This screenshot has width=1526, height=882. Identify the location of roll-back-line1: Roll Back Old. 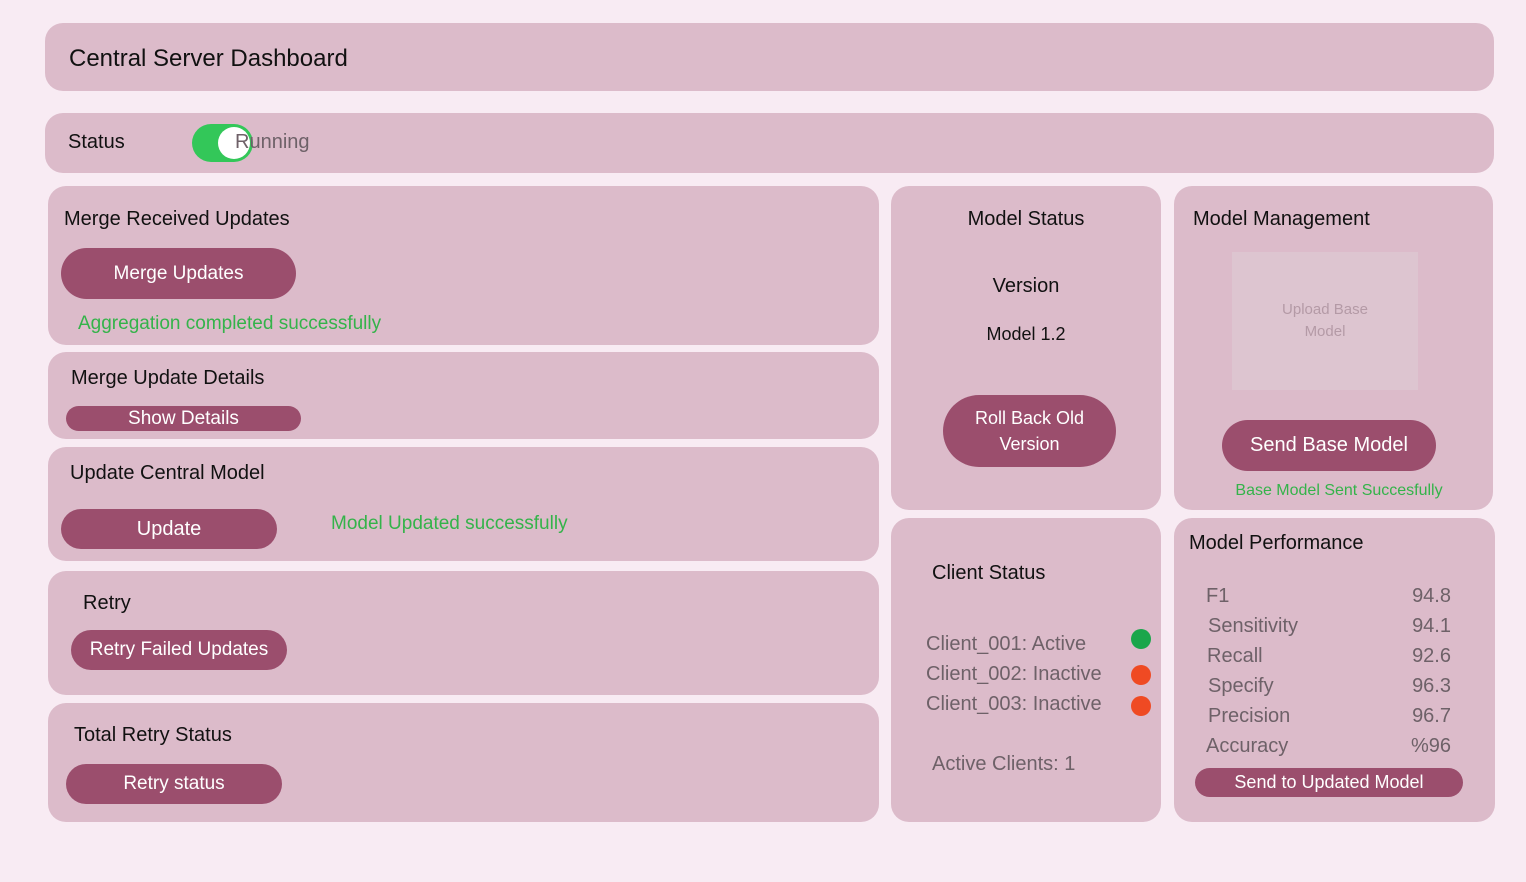
(1029, 418).